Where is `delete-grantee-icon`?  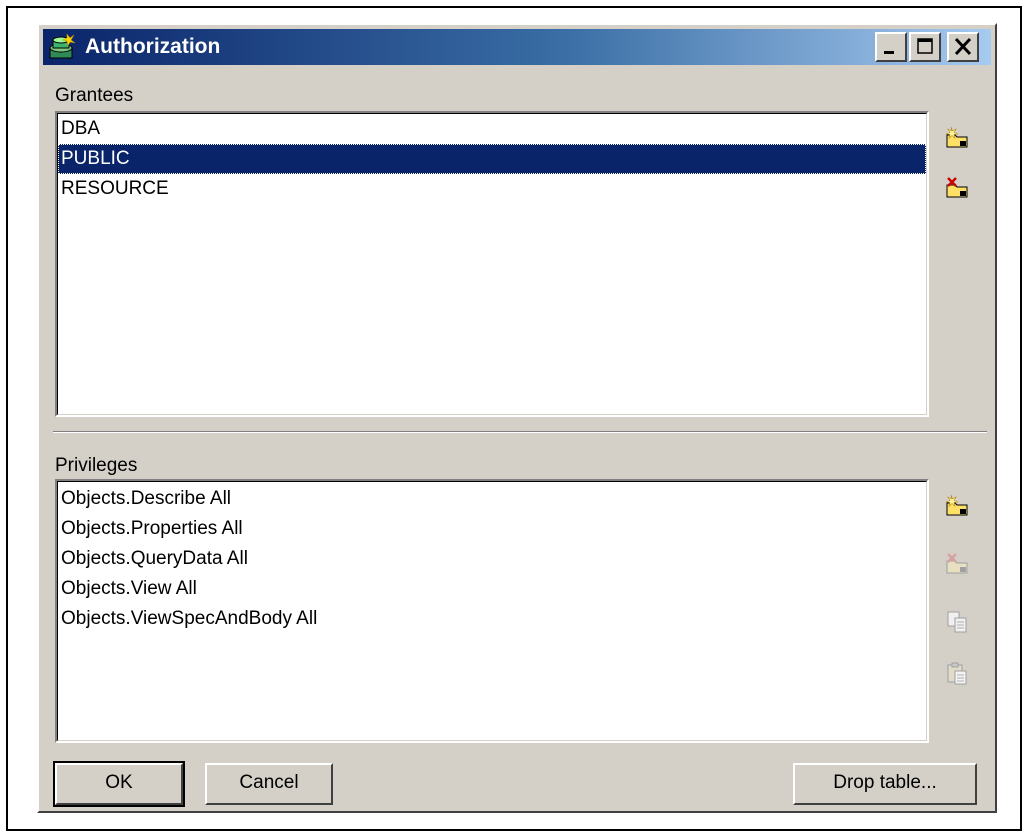 delete-grantee-icon is located at coordinates (958, 188).